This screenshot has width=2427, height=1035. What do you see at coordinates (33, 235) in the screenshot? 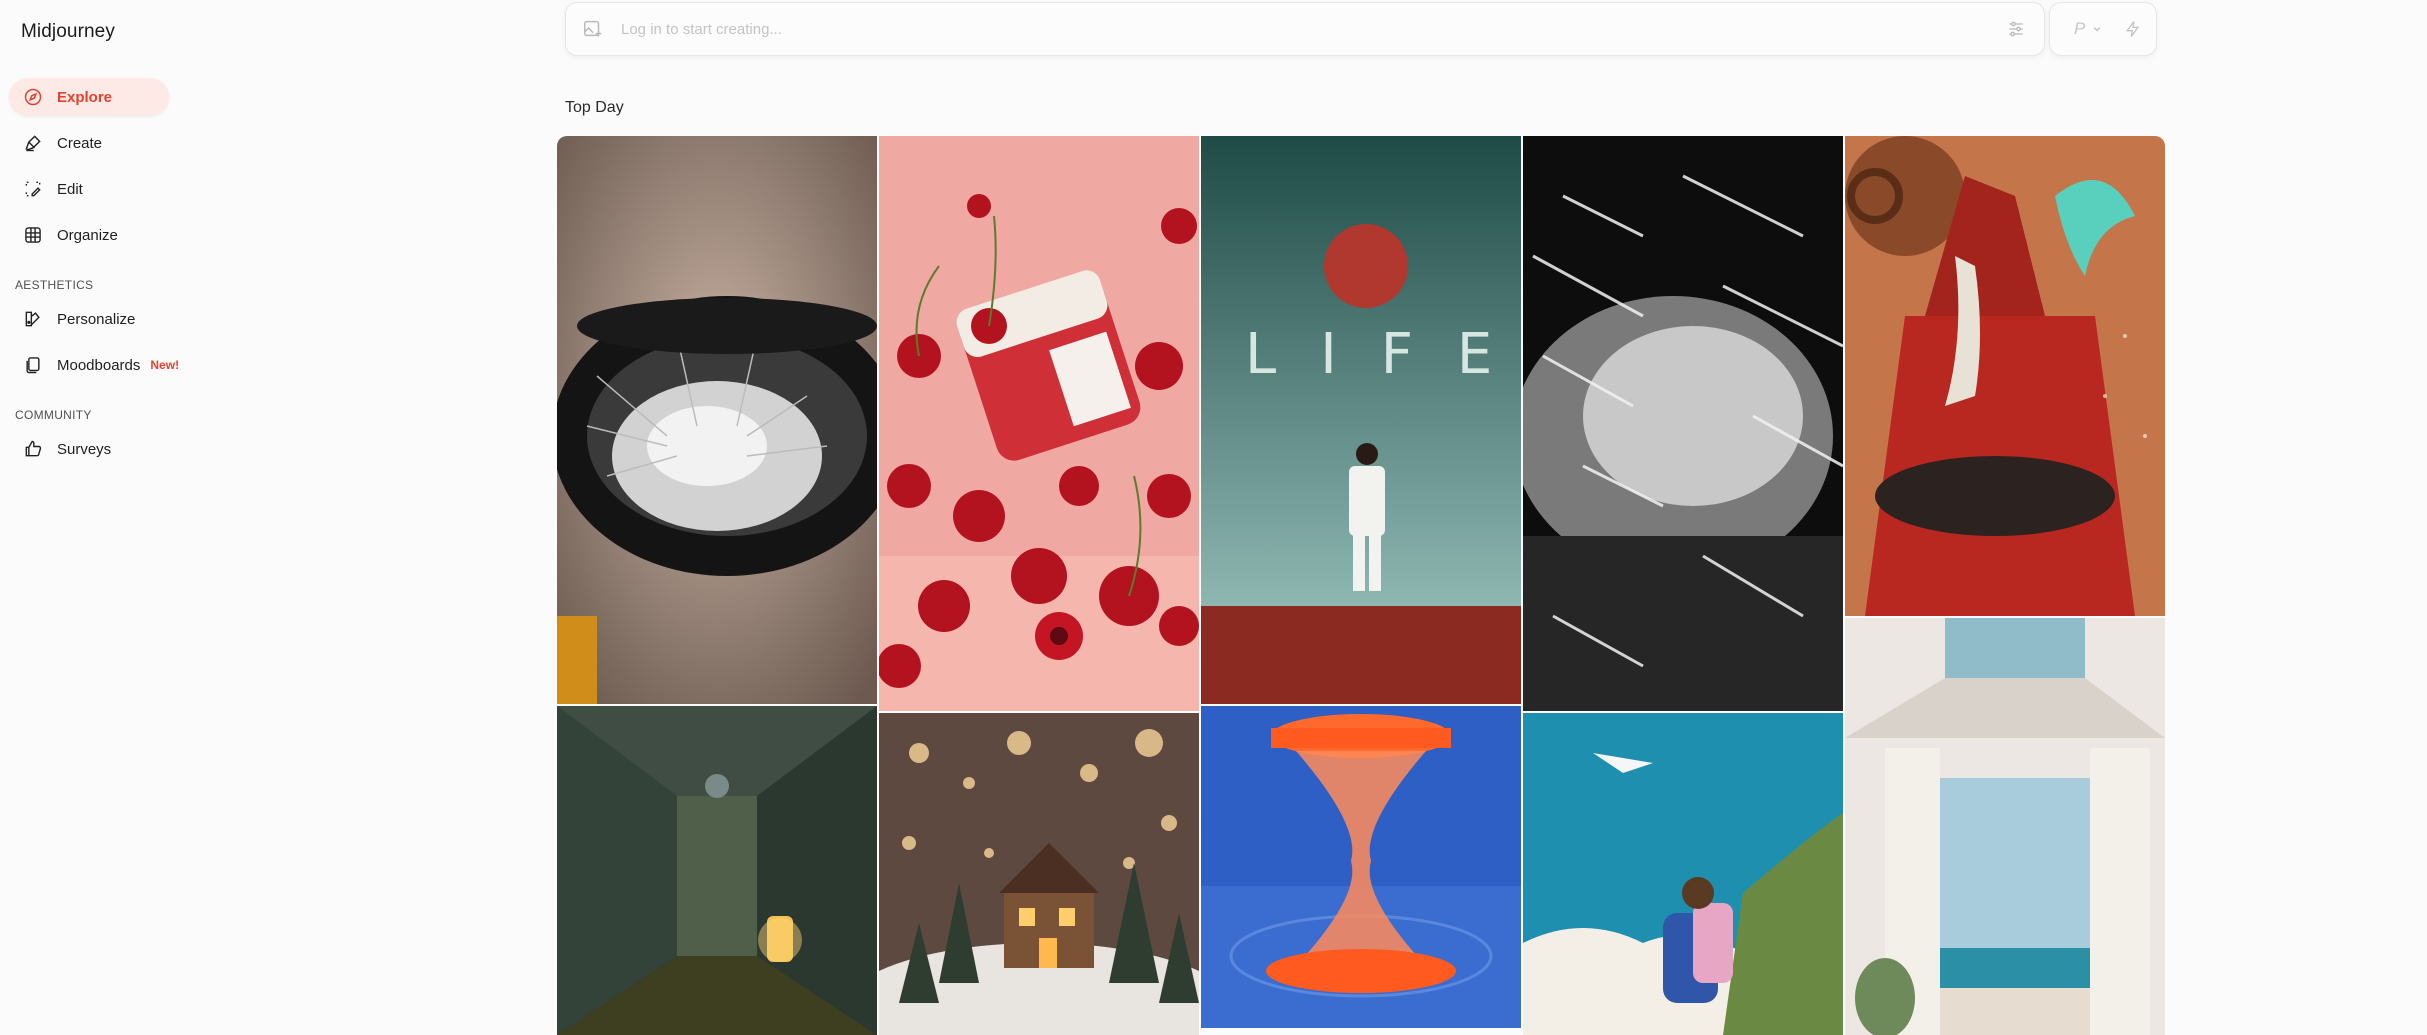
I see `grid-icon` at bounding box center [33, 235].